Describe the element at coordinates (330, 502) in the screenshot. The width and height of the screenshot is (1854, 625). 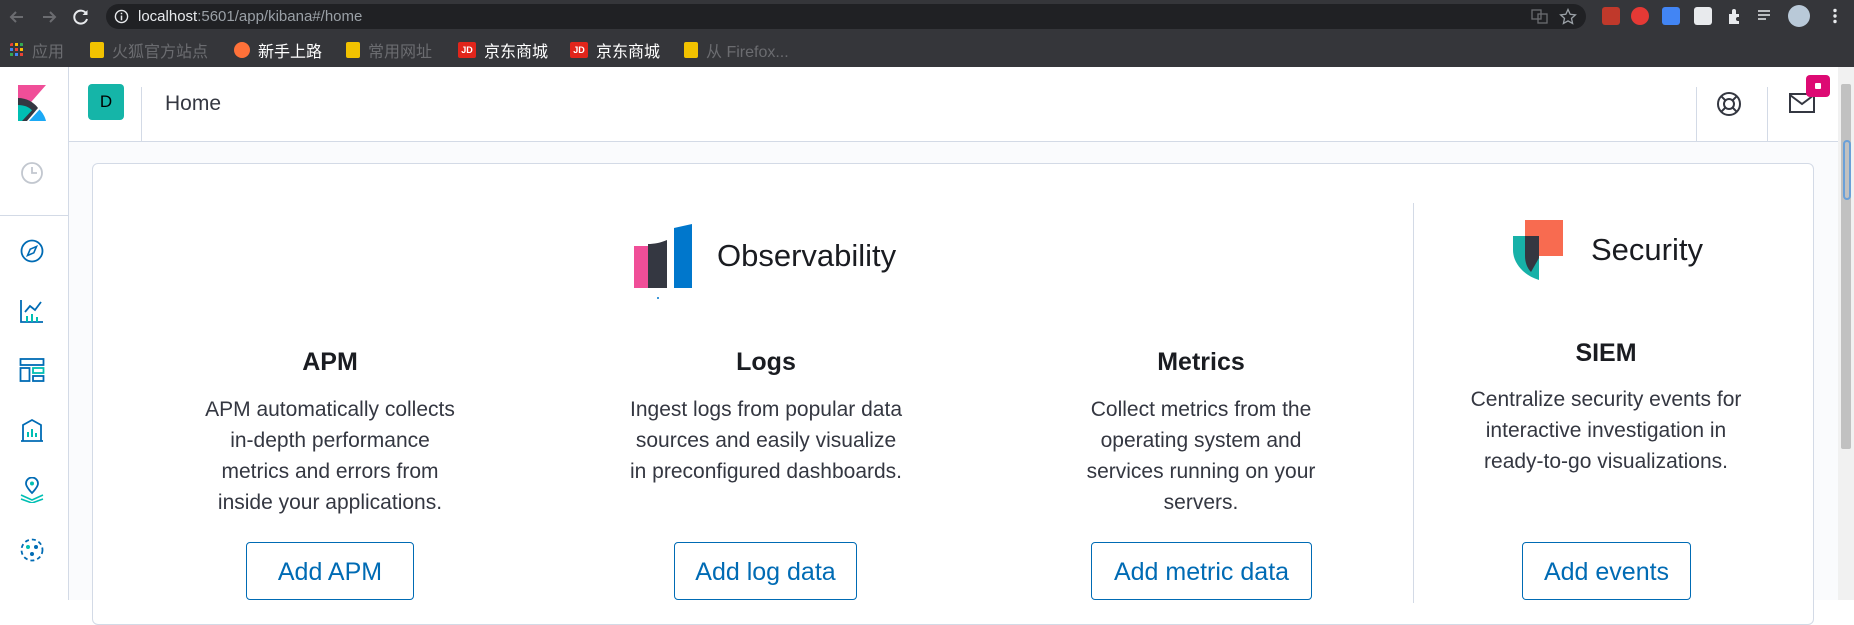
I see `desc-line: inside your applications.` at that location.